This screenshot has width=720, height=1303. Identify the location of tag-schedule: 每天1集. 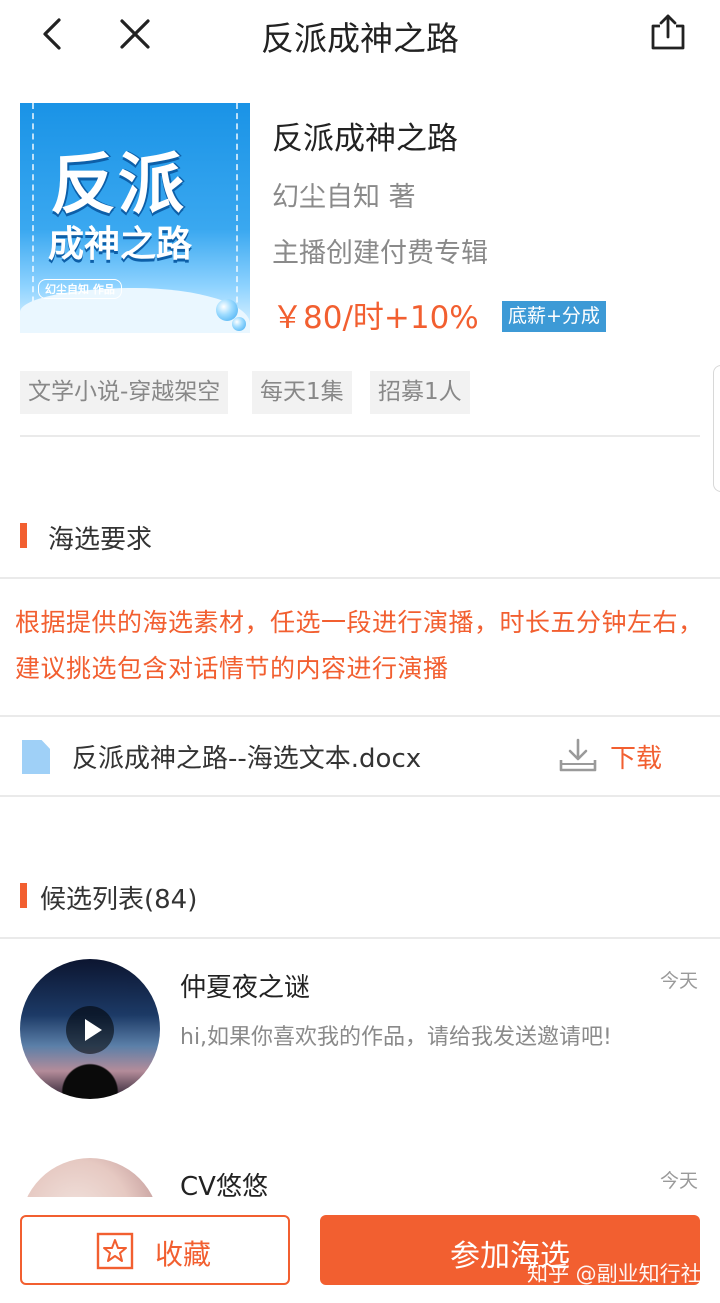
(302, 392).